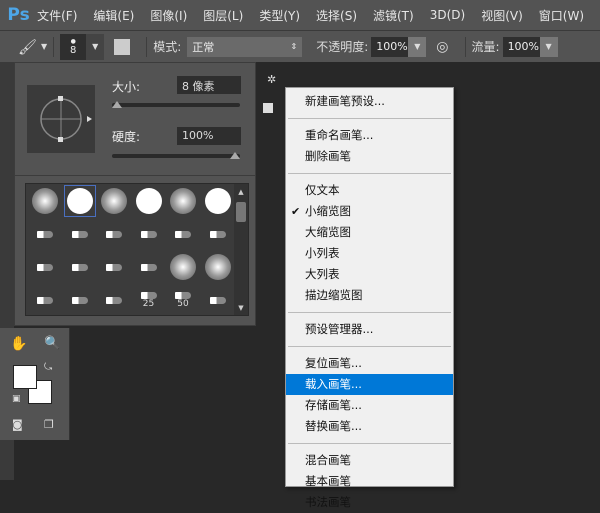  I want to click on brush-preset: 25, so click(149, 300).